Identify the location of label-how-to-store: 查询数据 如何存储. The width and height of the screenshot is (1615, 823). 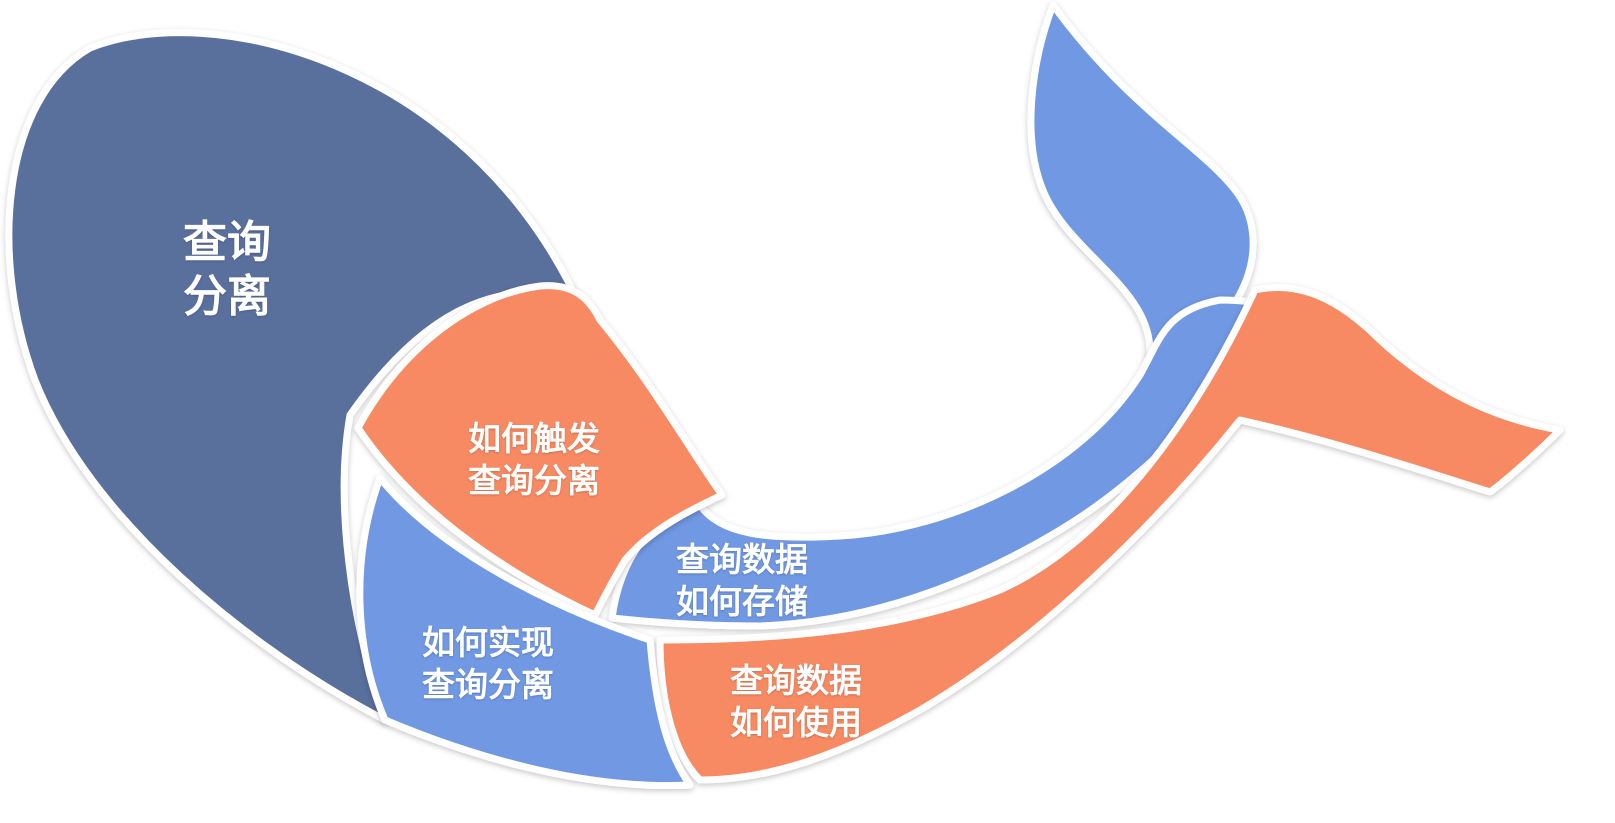
(742, 581).